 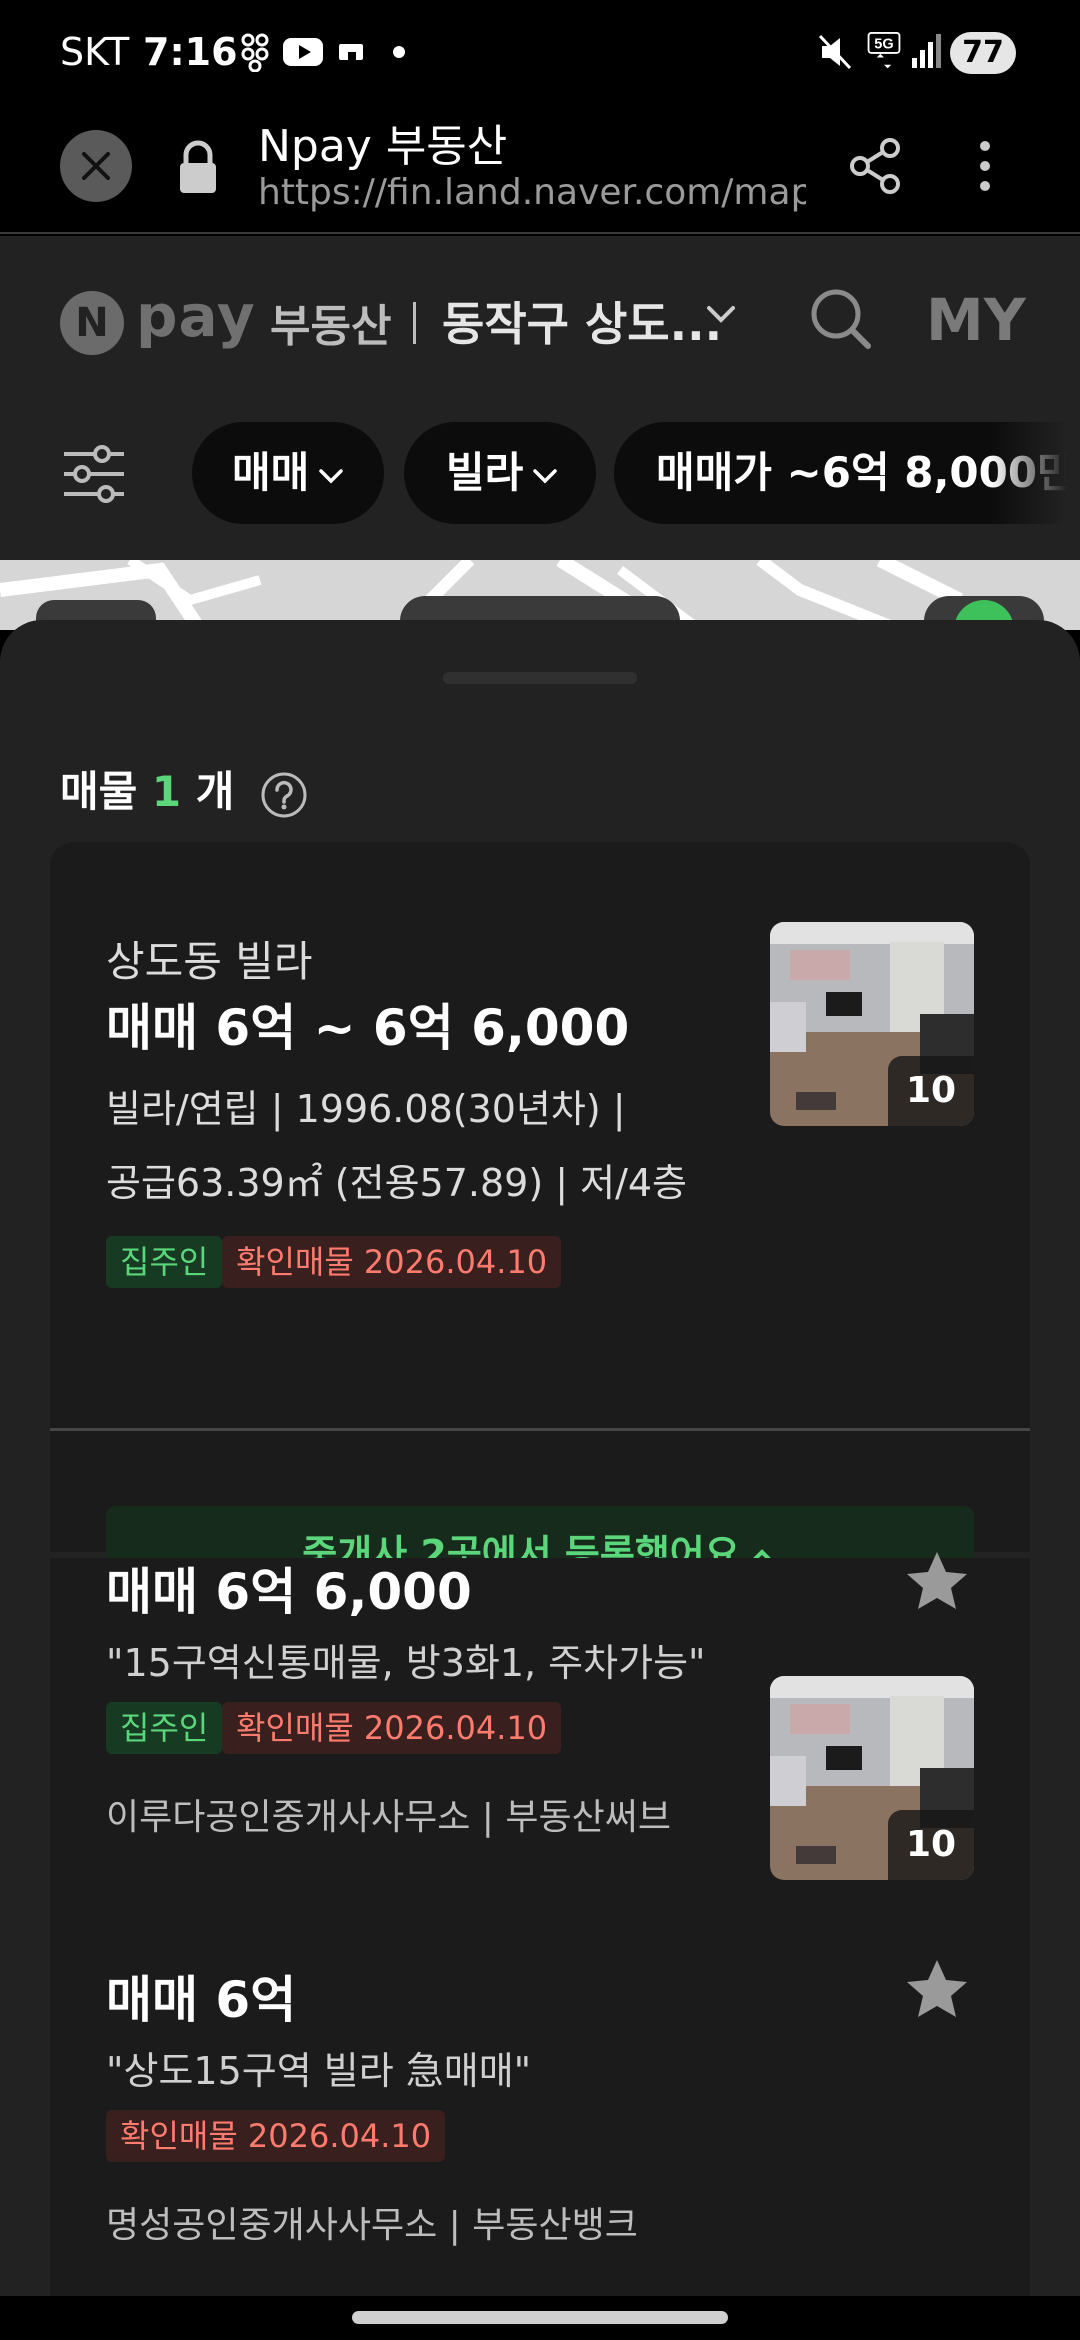 What do you see at coordinates (366, 1109) in the screenshot?
I see `complex-spec-line: 빌라/연립 | 1996.08(30년차) |` at bounding box center [366, 1109].